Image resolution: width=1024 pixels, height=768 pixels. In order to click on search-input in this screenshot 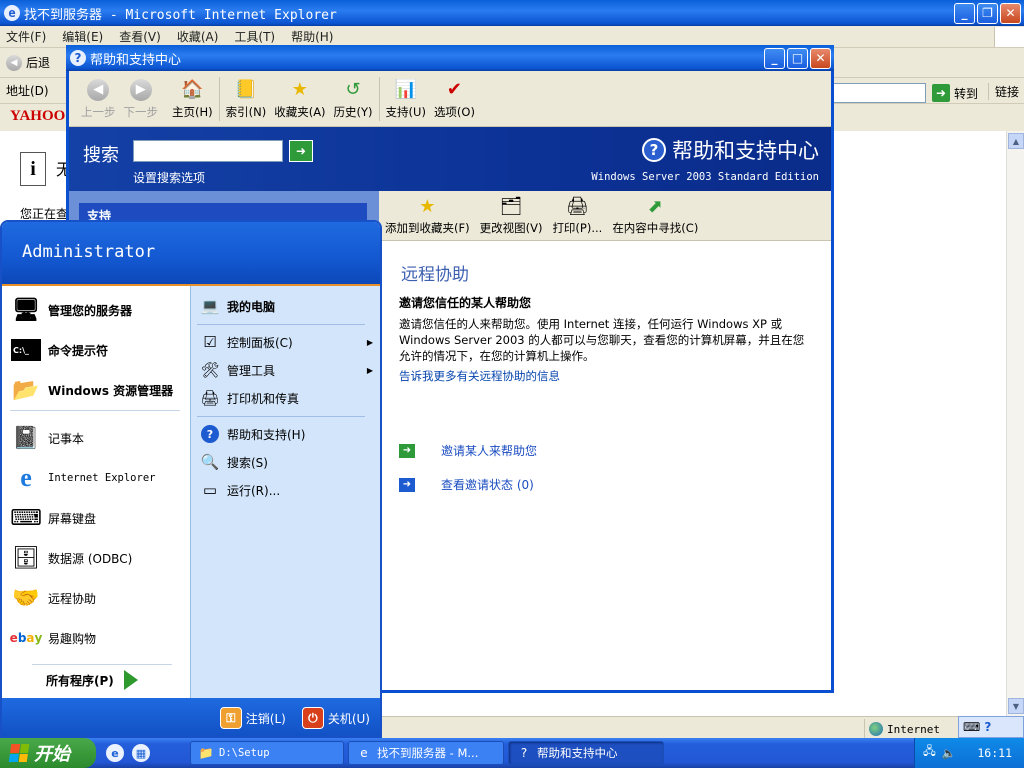, I will do `click(208, 151)`.